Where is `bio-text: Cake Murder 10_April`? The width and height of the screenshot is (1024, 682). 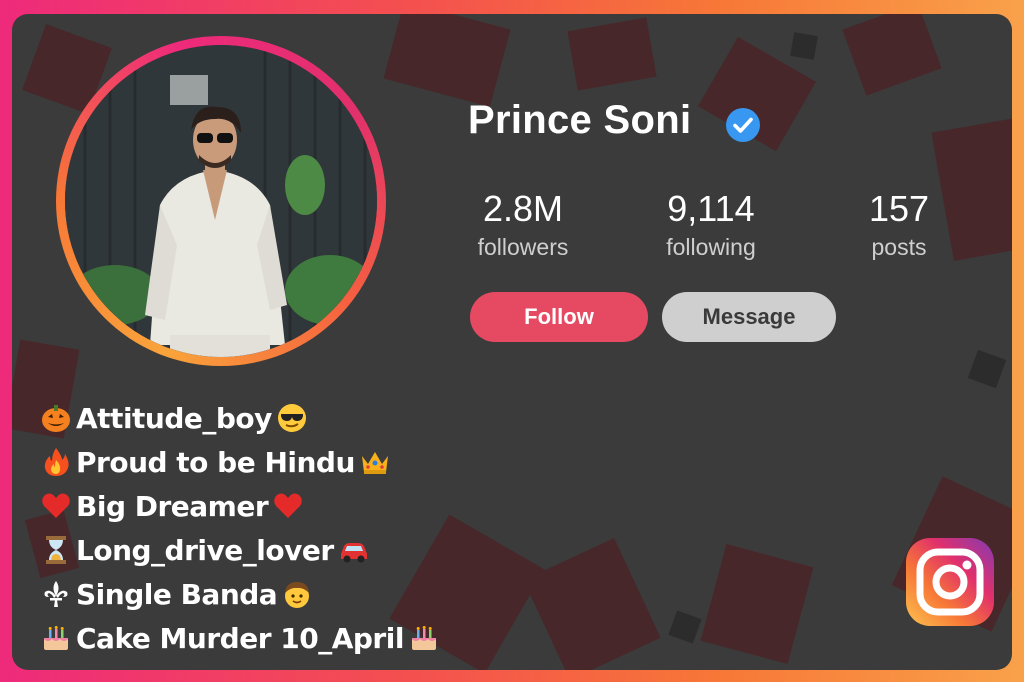
bio-text: Cake Murder 10_April is located at coordinates (240, 638).